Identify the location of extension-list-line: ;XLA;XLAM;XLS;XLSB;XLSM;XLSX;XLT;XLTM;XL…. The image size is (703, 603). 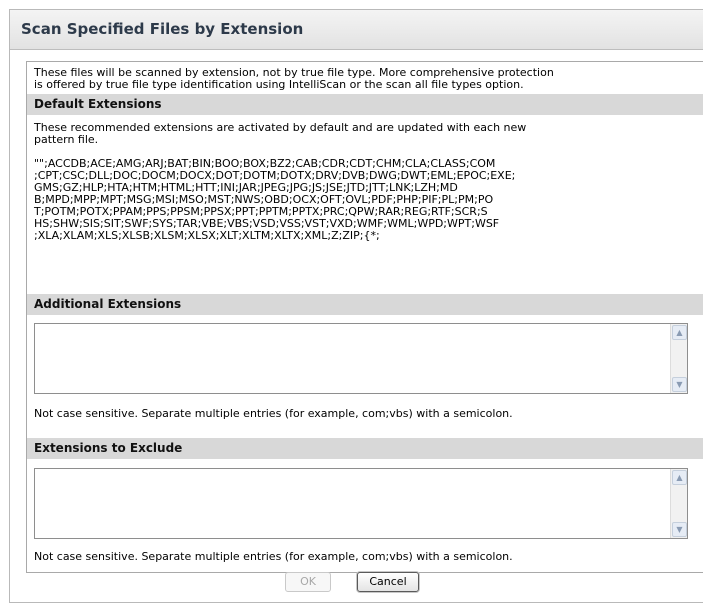
(207, 235).